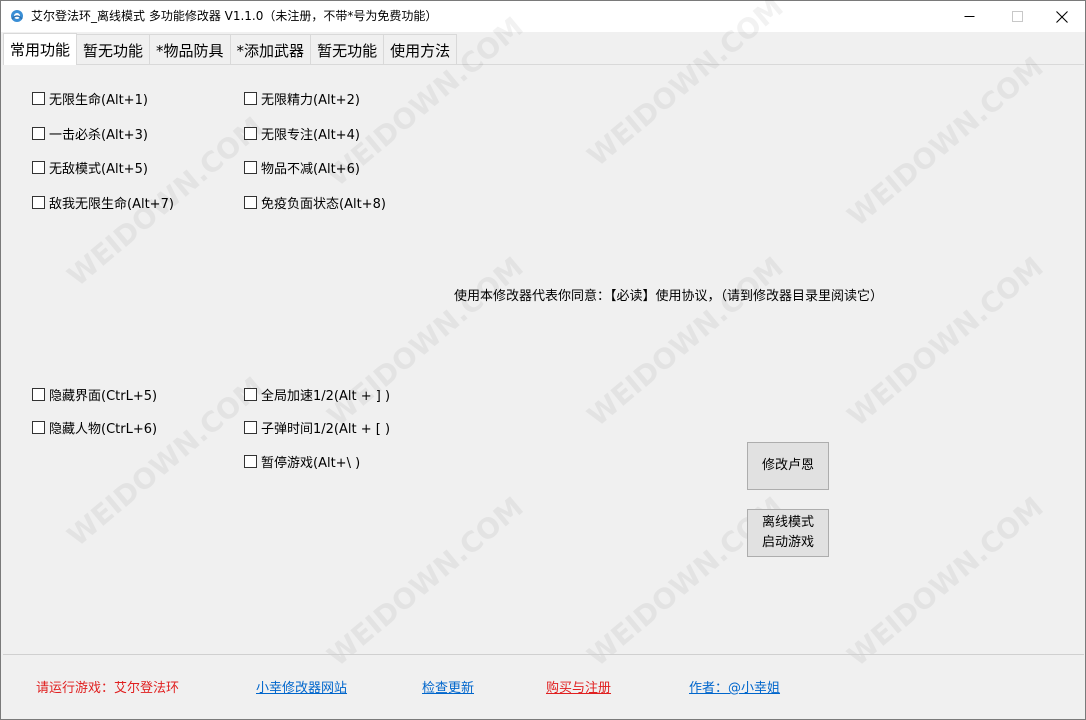 The image size is (1086, 720). Describe the element at coordinates (310, 135) in the screenshot. I see `checkbox-label: 无限专注(Alt+4)` at that location.